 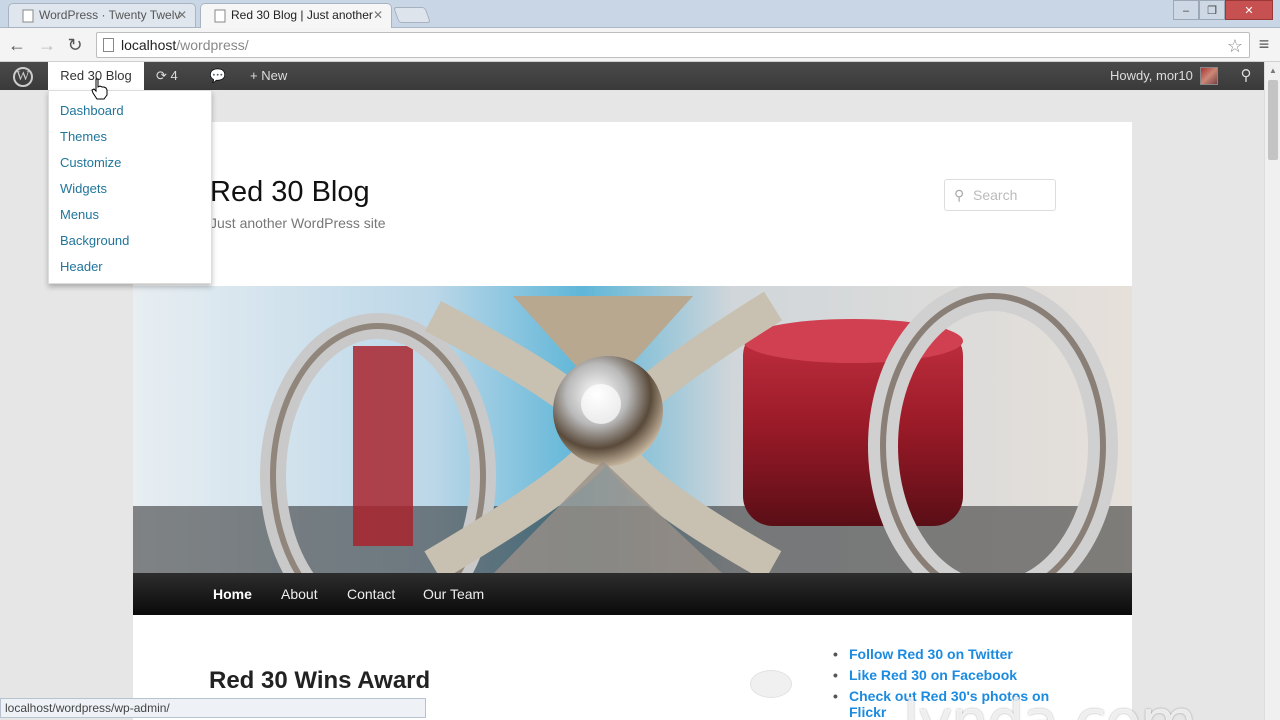 I want to click on search-placeholder: Search, so click(x=995, y=195).